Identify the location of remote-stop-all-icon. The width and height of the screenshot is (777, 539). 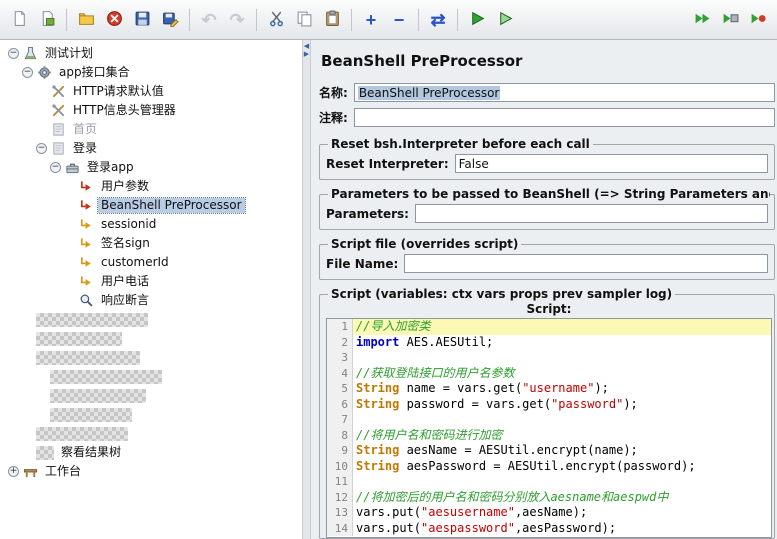
(730, 20).